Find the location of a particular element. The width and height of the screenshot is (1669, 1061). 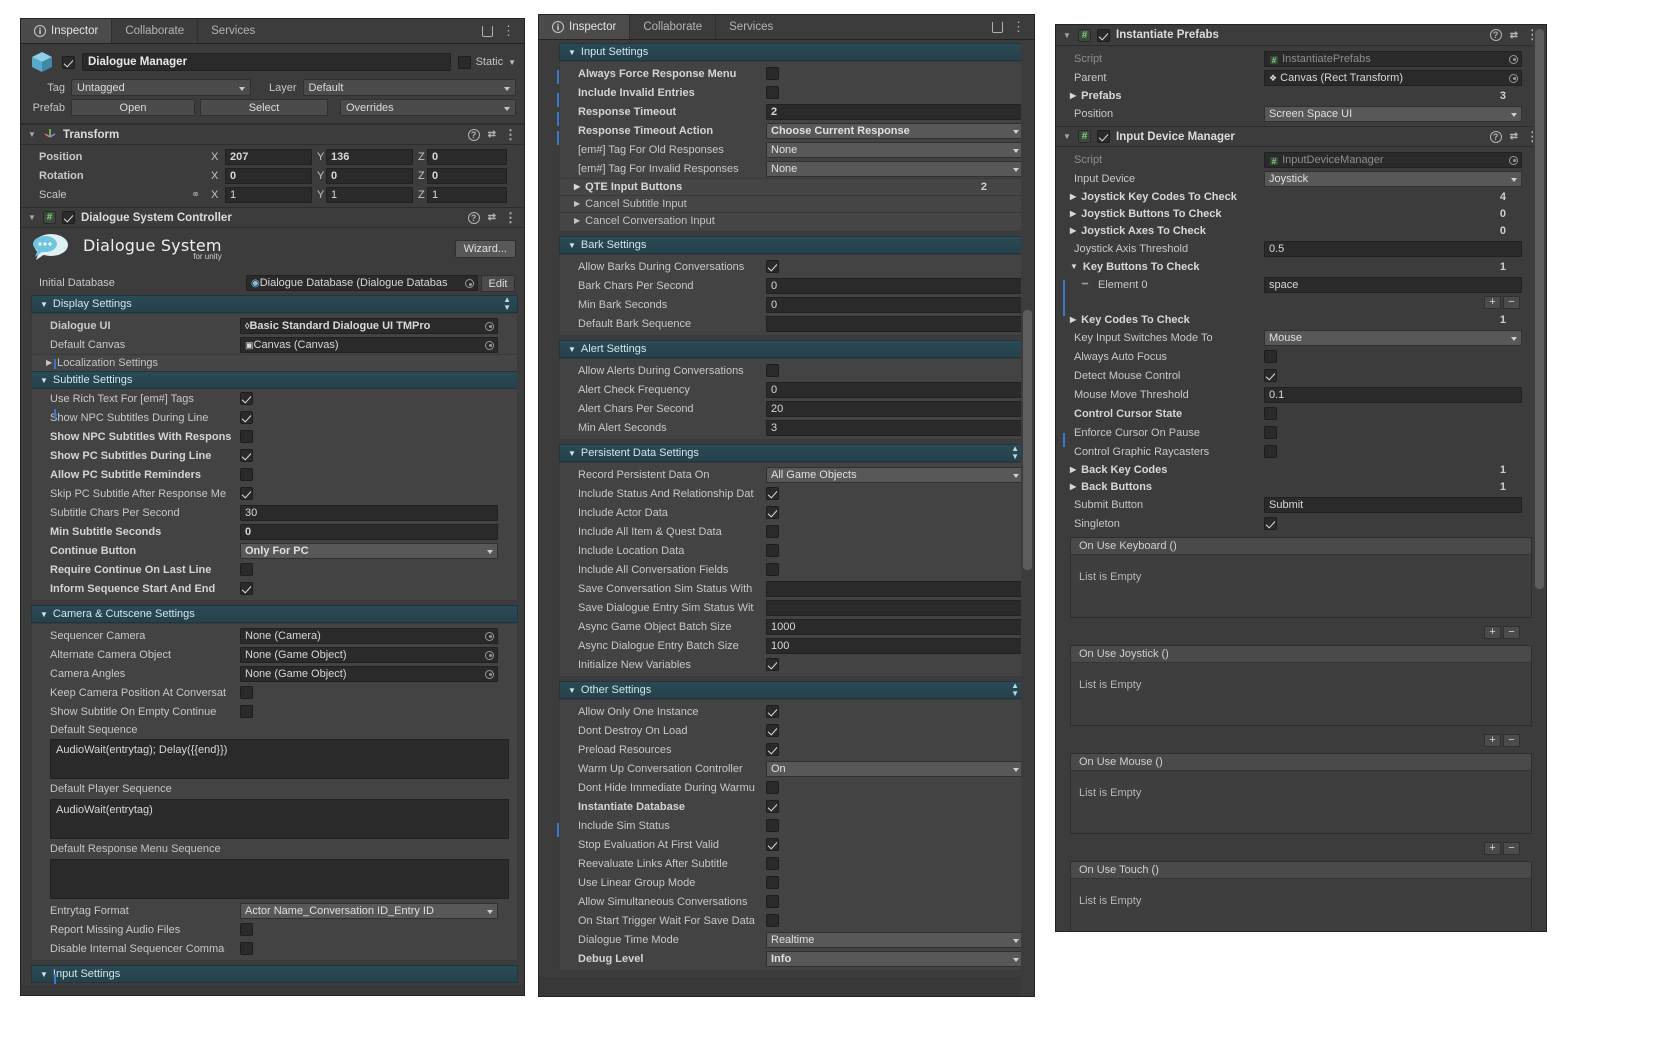

checkbox-include-all-item-quest-data is located at coordinates (772, 531).